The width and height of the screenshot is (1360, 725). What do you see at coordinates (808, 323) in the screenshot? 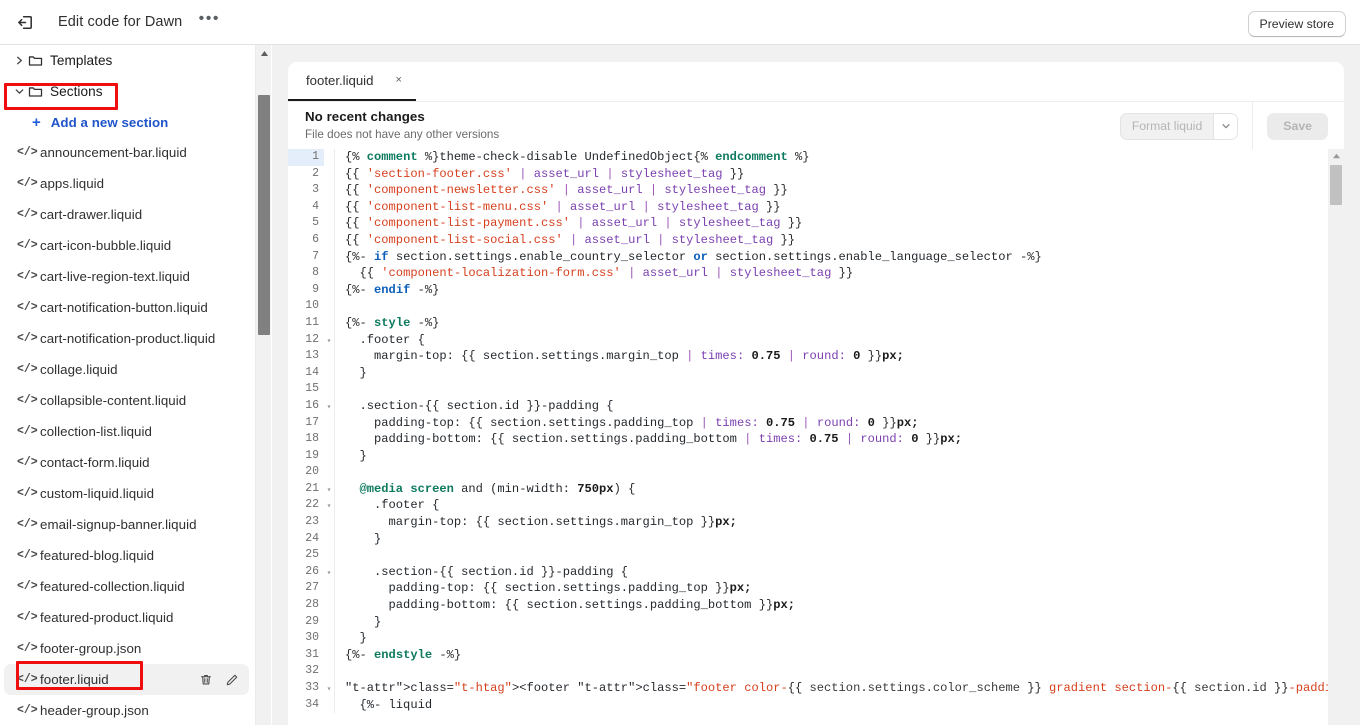
I see `code-line: 11 {%- style -%}` at bounding box center [808, 323].